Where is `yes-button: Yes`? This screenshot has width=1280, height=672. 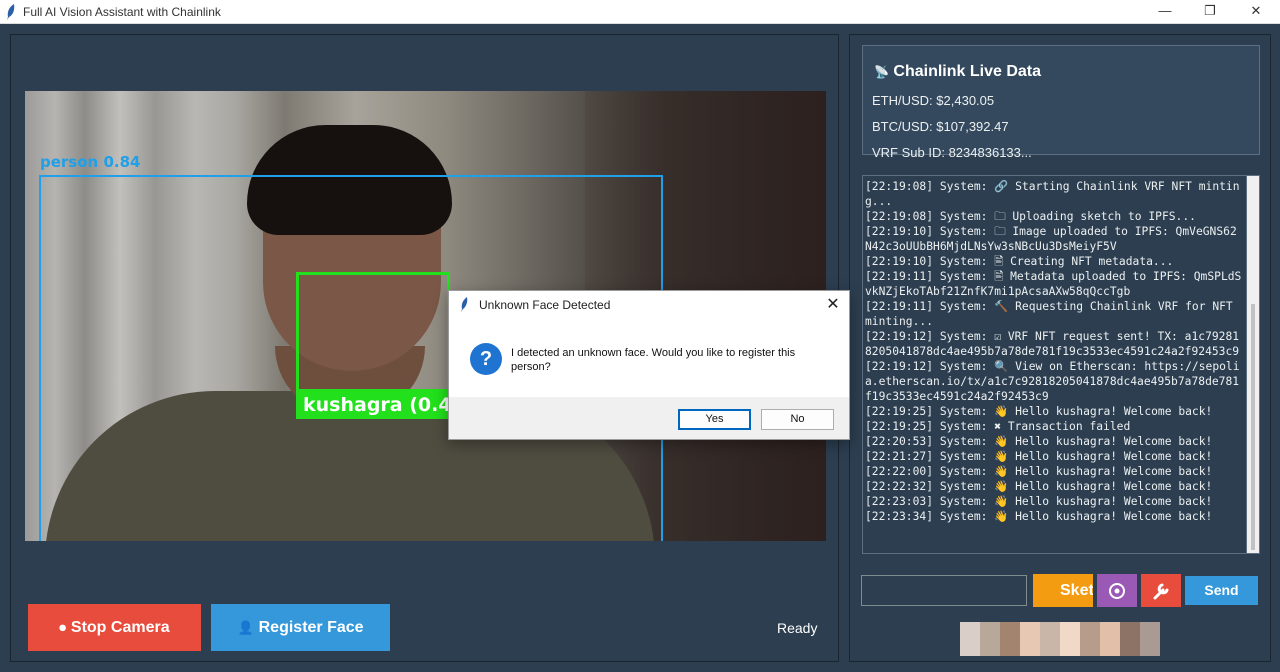
yes-button: Yes is located at coordinates (714, 419).